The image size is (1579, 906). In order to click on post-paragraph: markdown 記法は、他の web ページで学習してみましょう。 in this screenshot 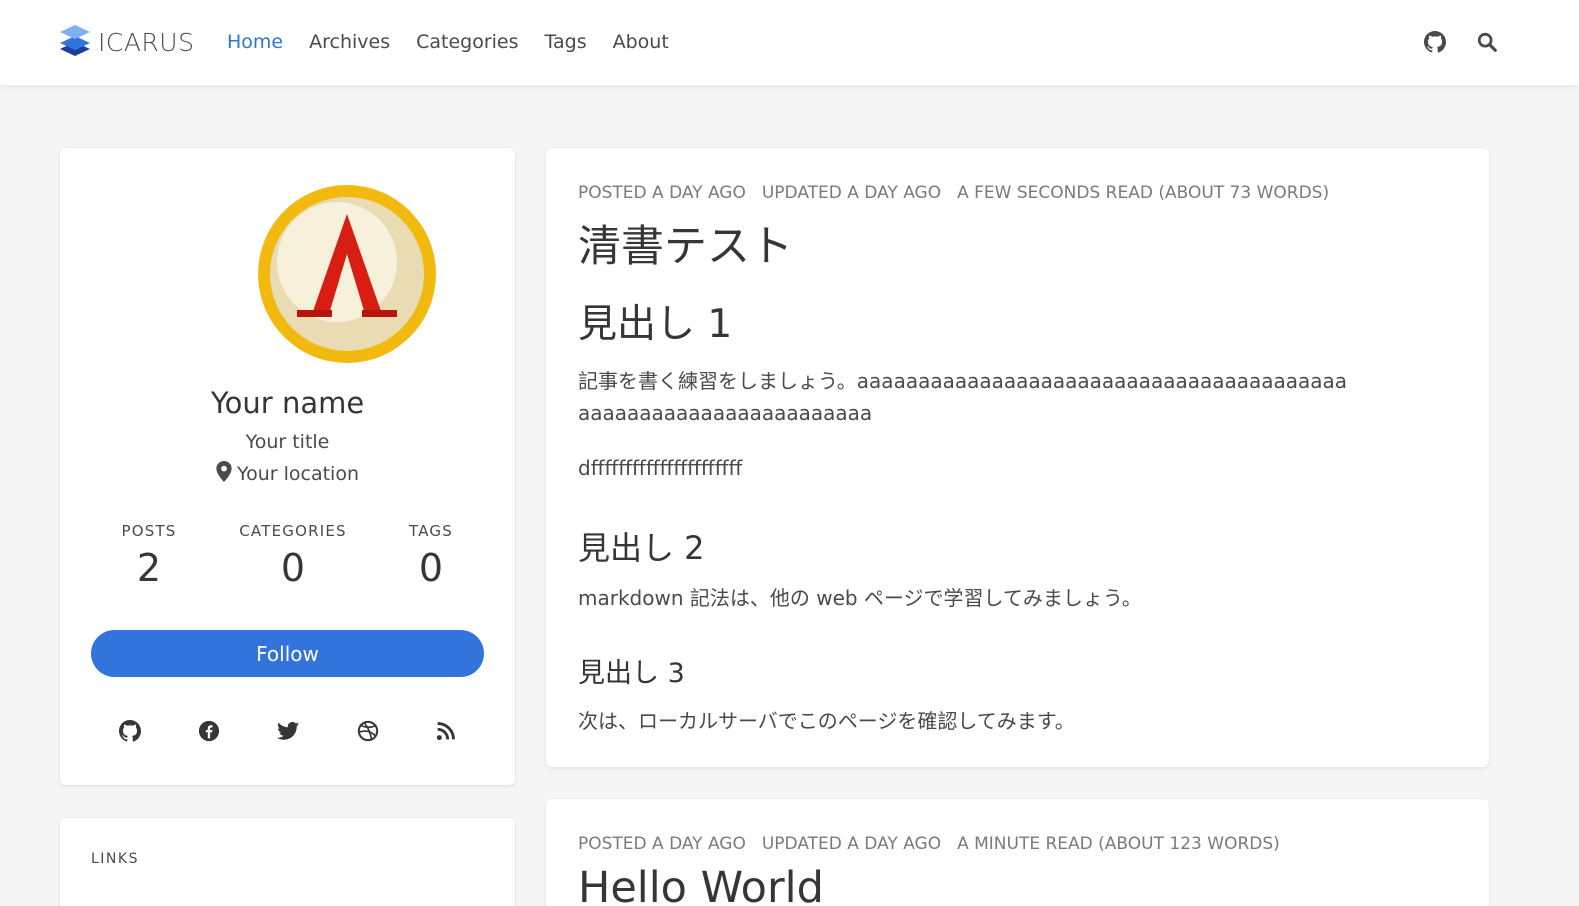, I will do `click(860, 598)`.